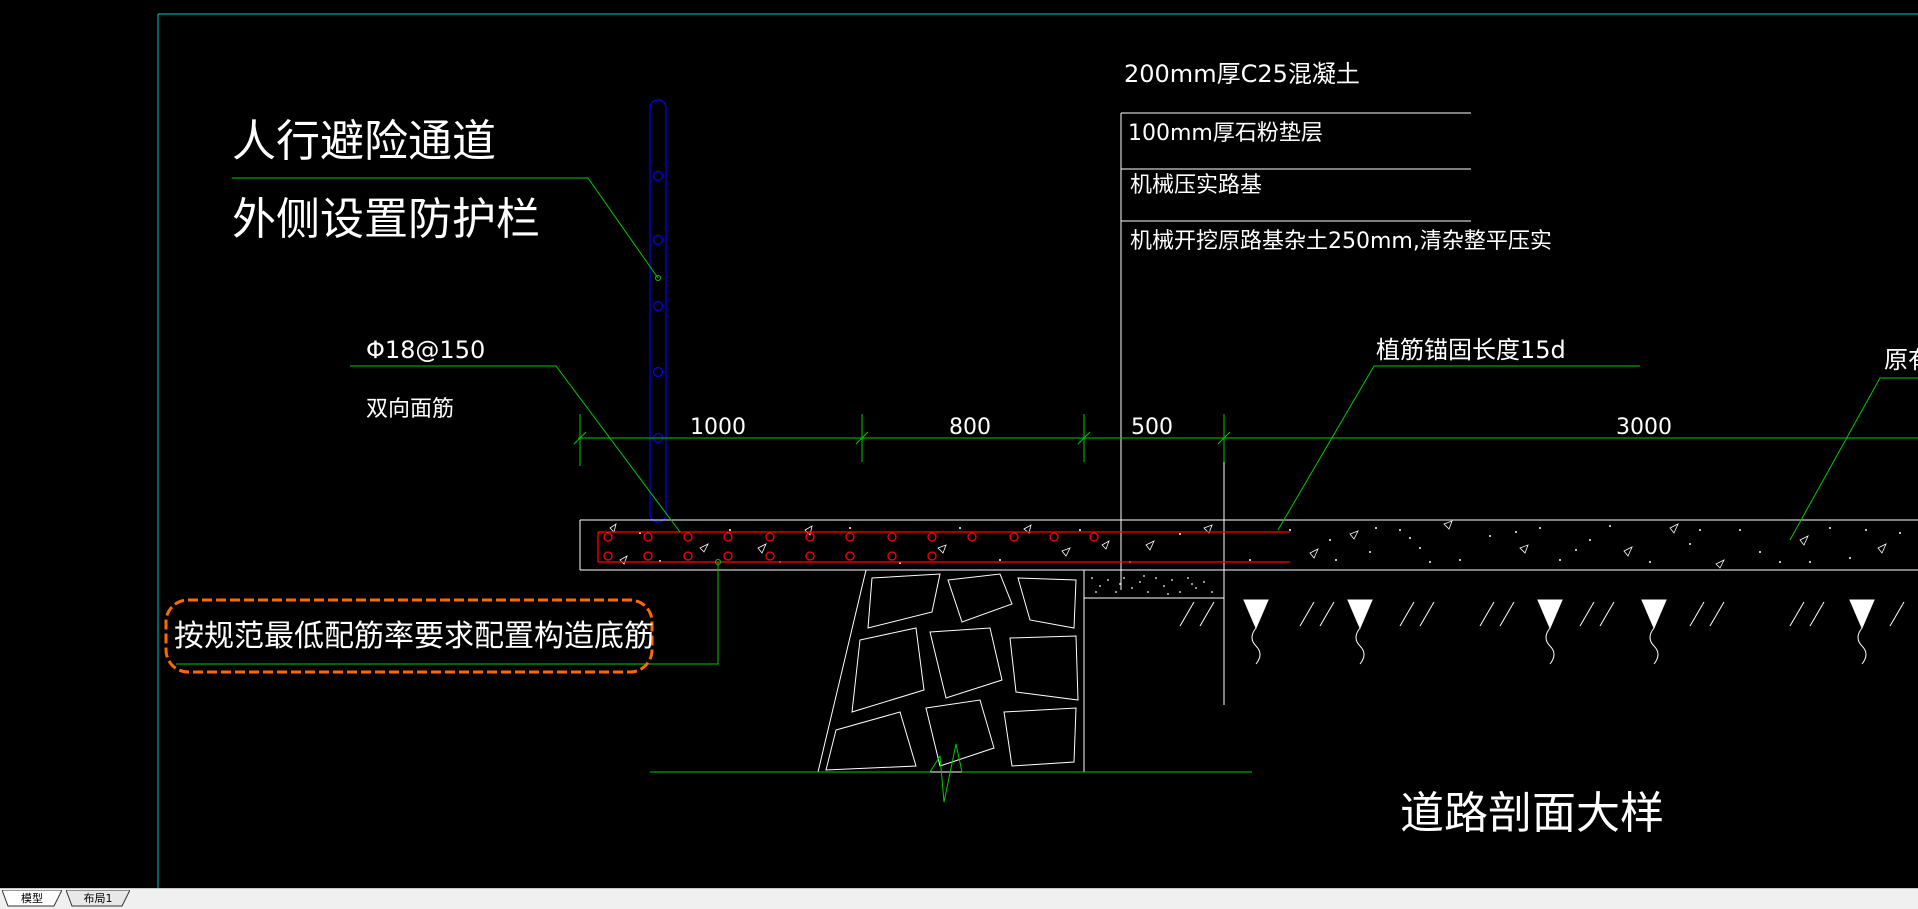  What do you see at coordinates (970, 427) in the screenshot?
I see `dimension-800: 800` at bounding box center [970, 427].